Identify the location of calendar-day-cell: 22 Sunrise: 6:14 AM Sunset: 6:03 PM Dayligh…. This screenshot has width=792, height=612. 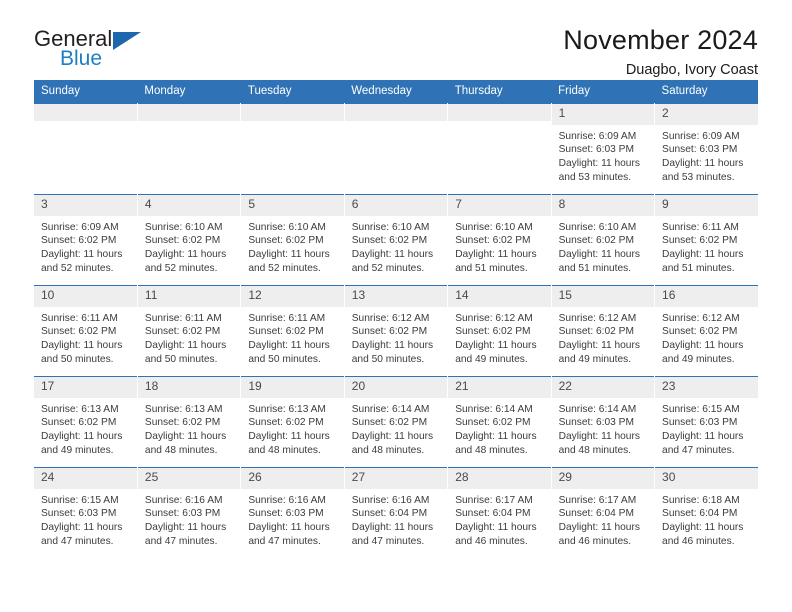
(603, 422).